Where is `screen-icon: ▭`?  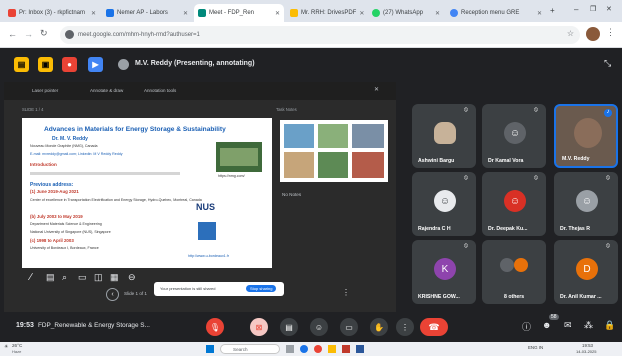 screen-icon: ▭ is located at coordinates (82, 277).